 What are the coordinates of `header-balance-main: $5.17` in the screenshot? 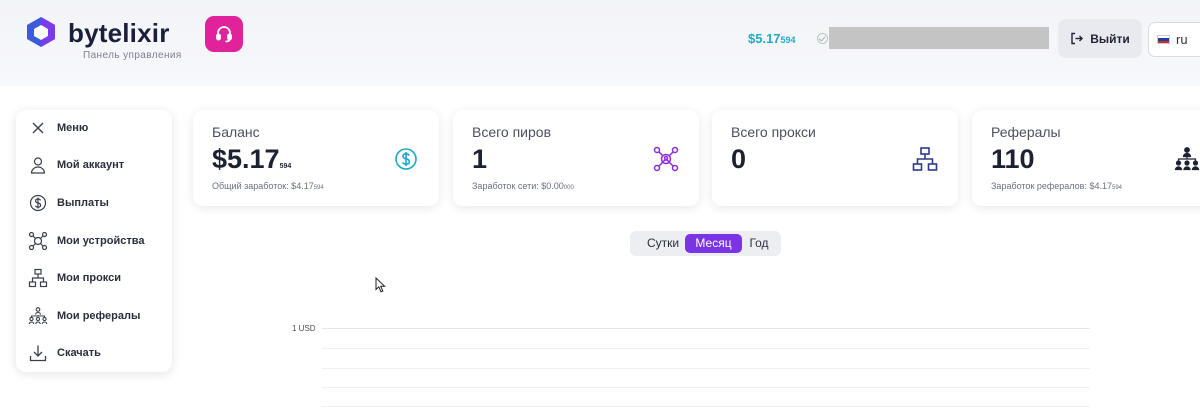 It's located at (764, 38).